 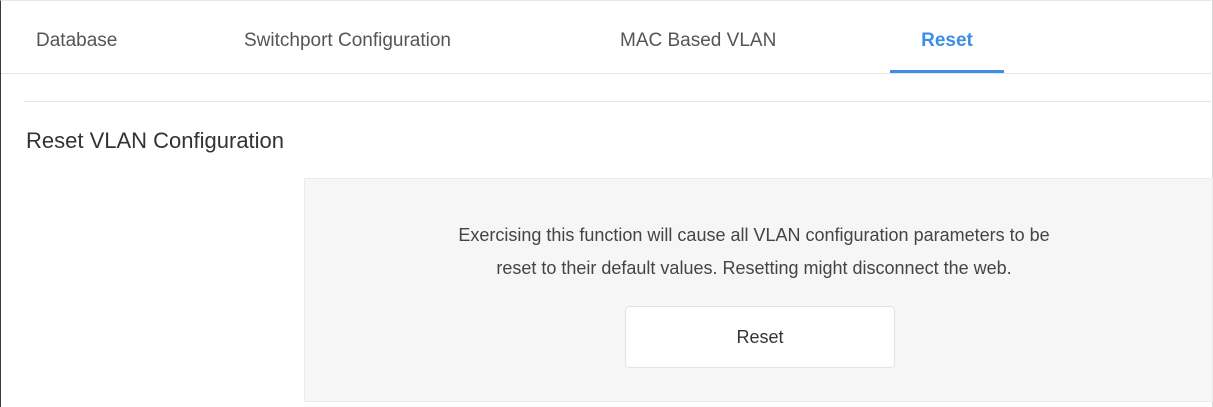 I want to click on section-title: Reset VLAN Configuration, so click(x=155, y=140).